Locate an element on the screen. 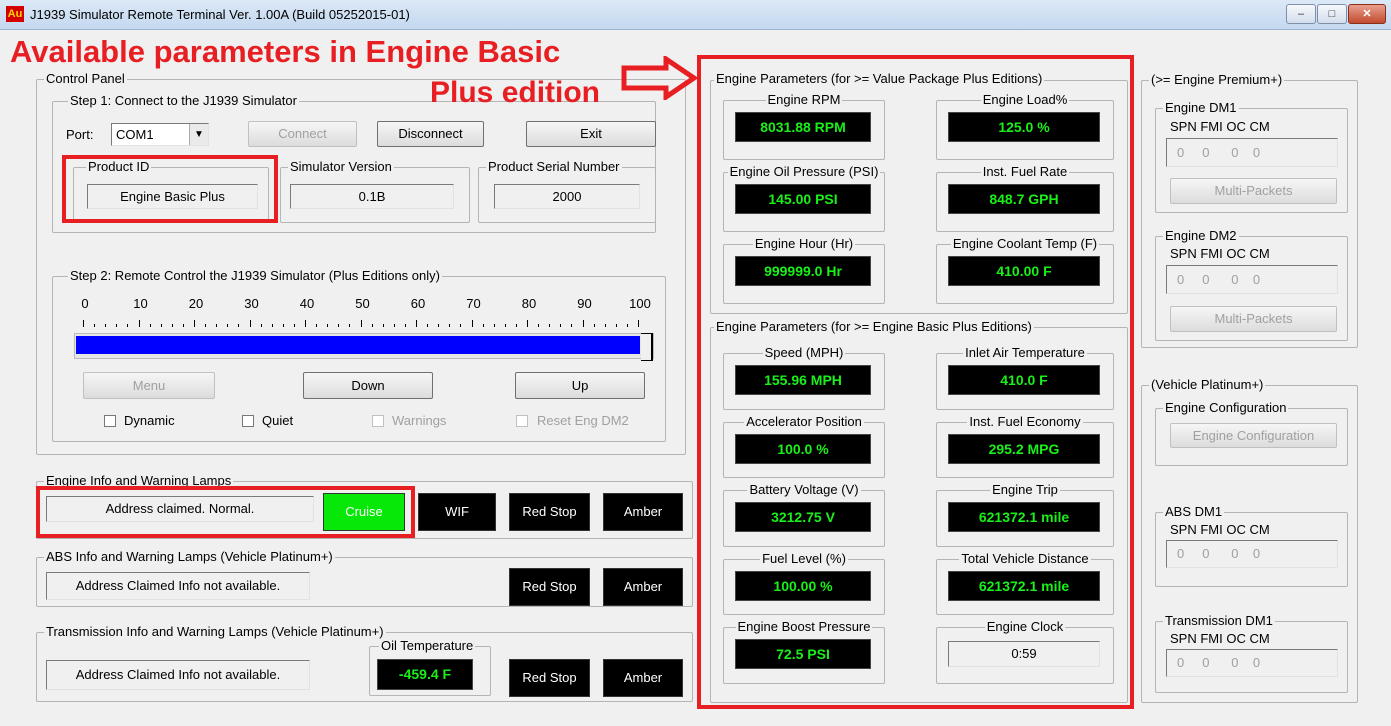  minimize-button: – is located at coordinates (1301, 14).